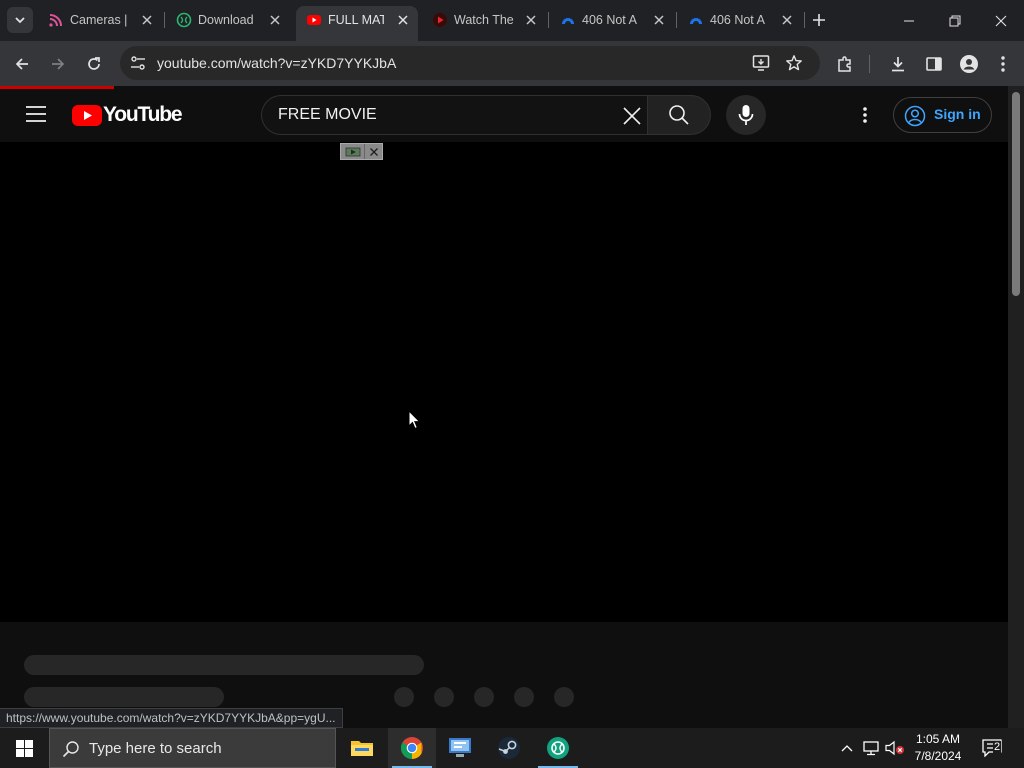 Image resolution: width=1024 pixels, height=768 pixels. Describe the element at coordinates (794, 63) in the screenshot. I see `bookmark-star-icon` at that location.